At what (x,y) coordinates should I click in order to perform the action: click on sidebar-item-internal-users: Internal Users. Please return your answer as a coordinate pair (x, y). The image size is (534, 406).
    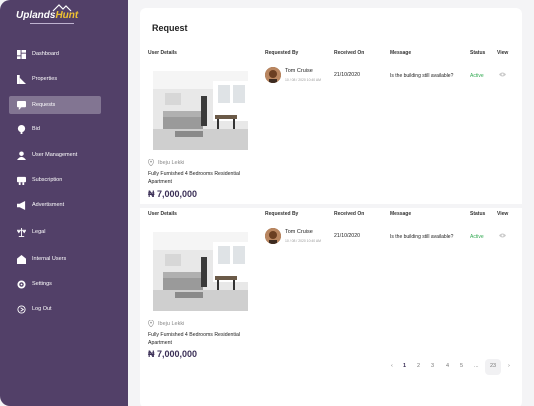
    Looking at the image, I should click on (55, 259).